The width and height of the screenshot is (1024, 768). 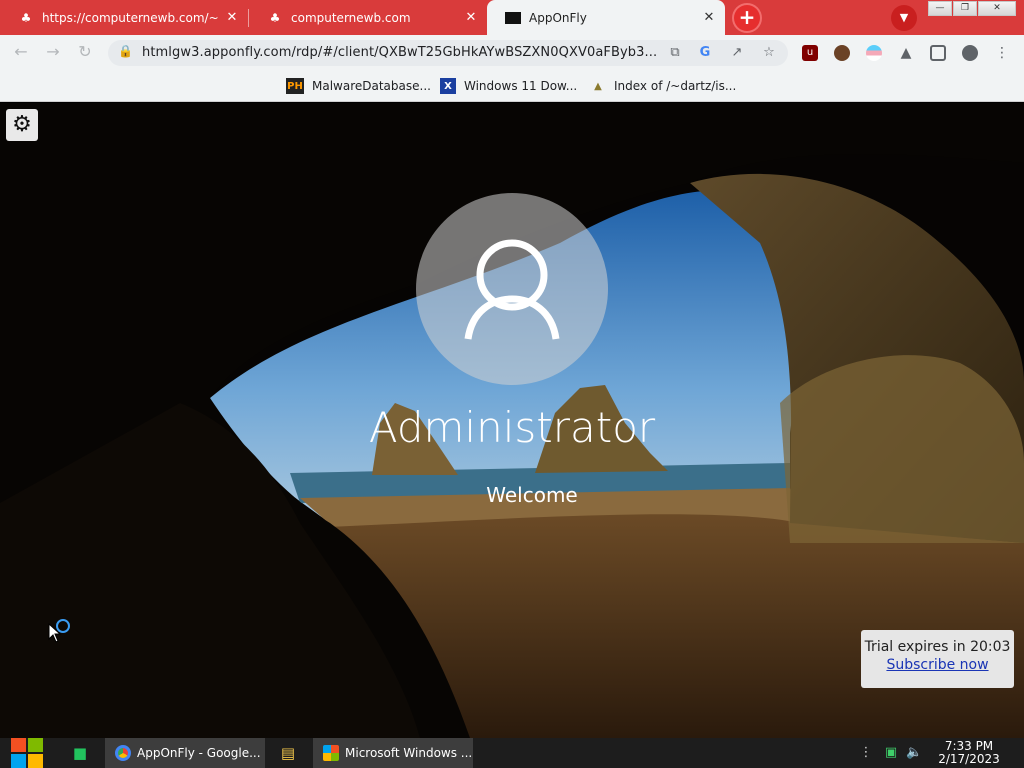 What do you see at coordinates (598, 86) in the screenshot?
I see `folder-tree-favicon-icon: ▲` at bounding box center [598, 86].